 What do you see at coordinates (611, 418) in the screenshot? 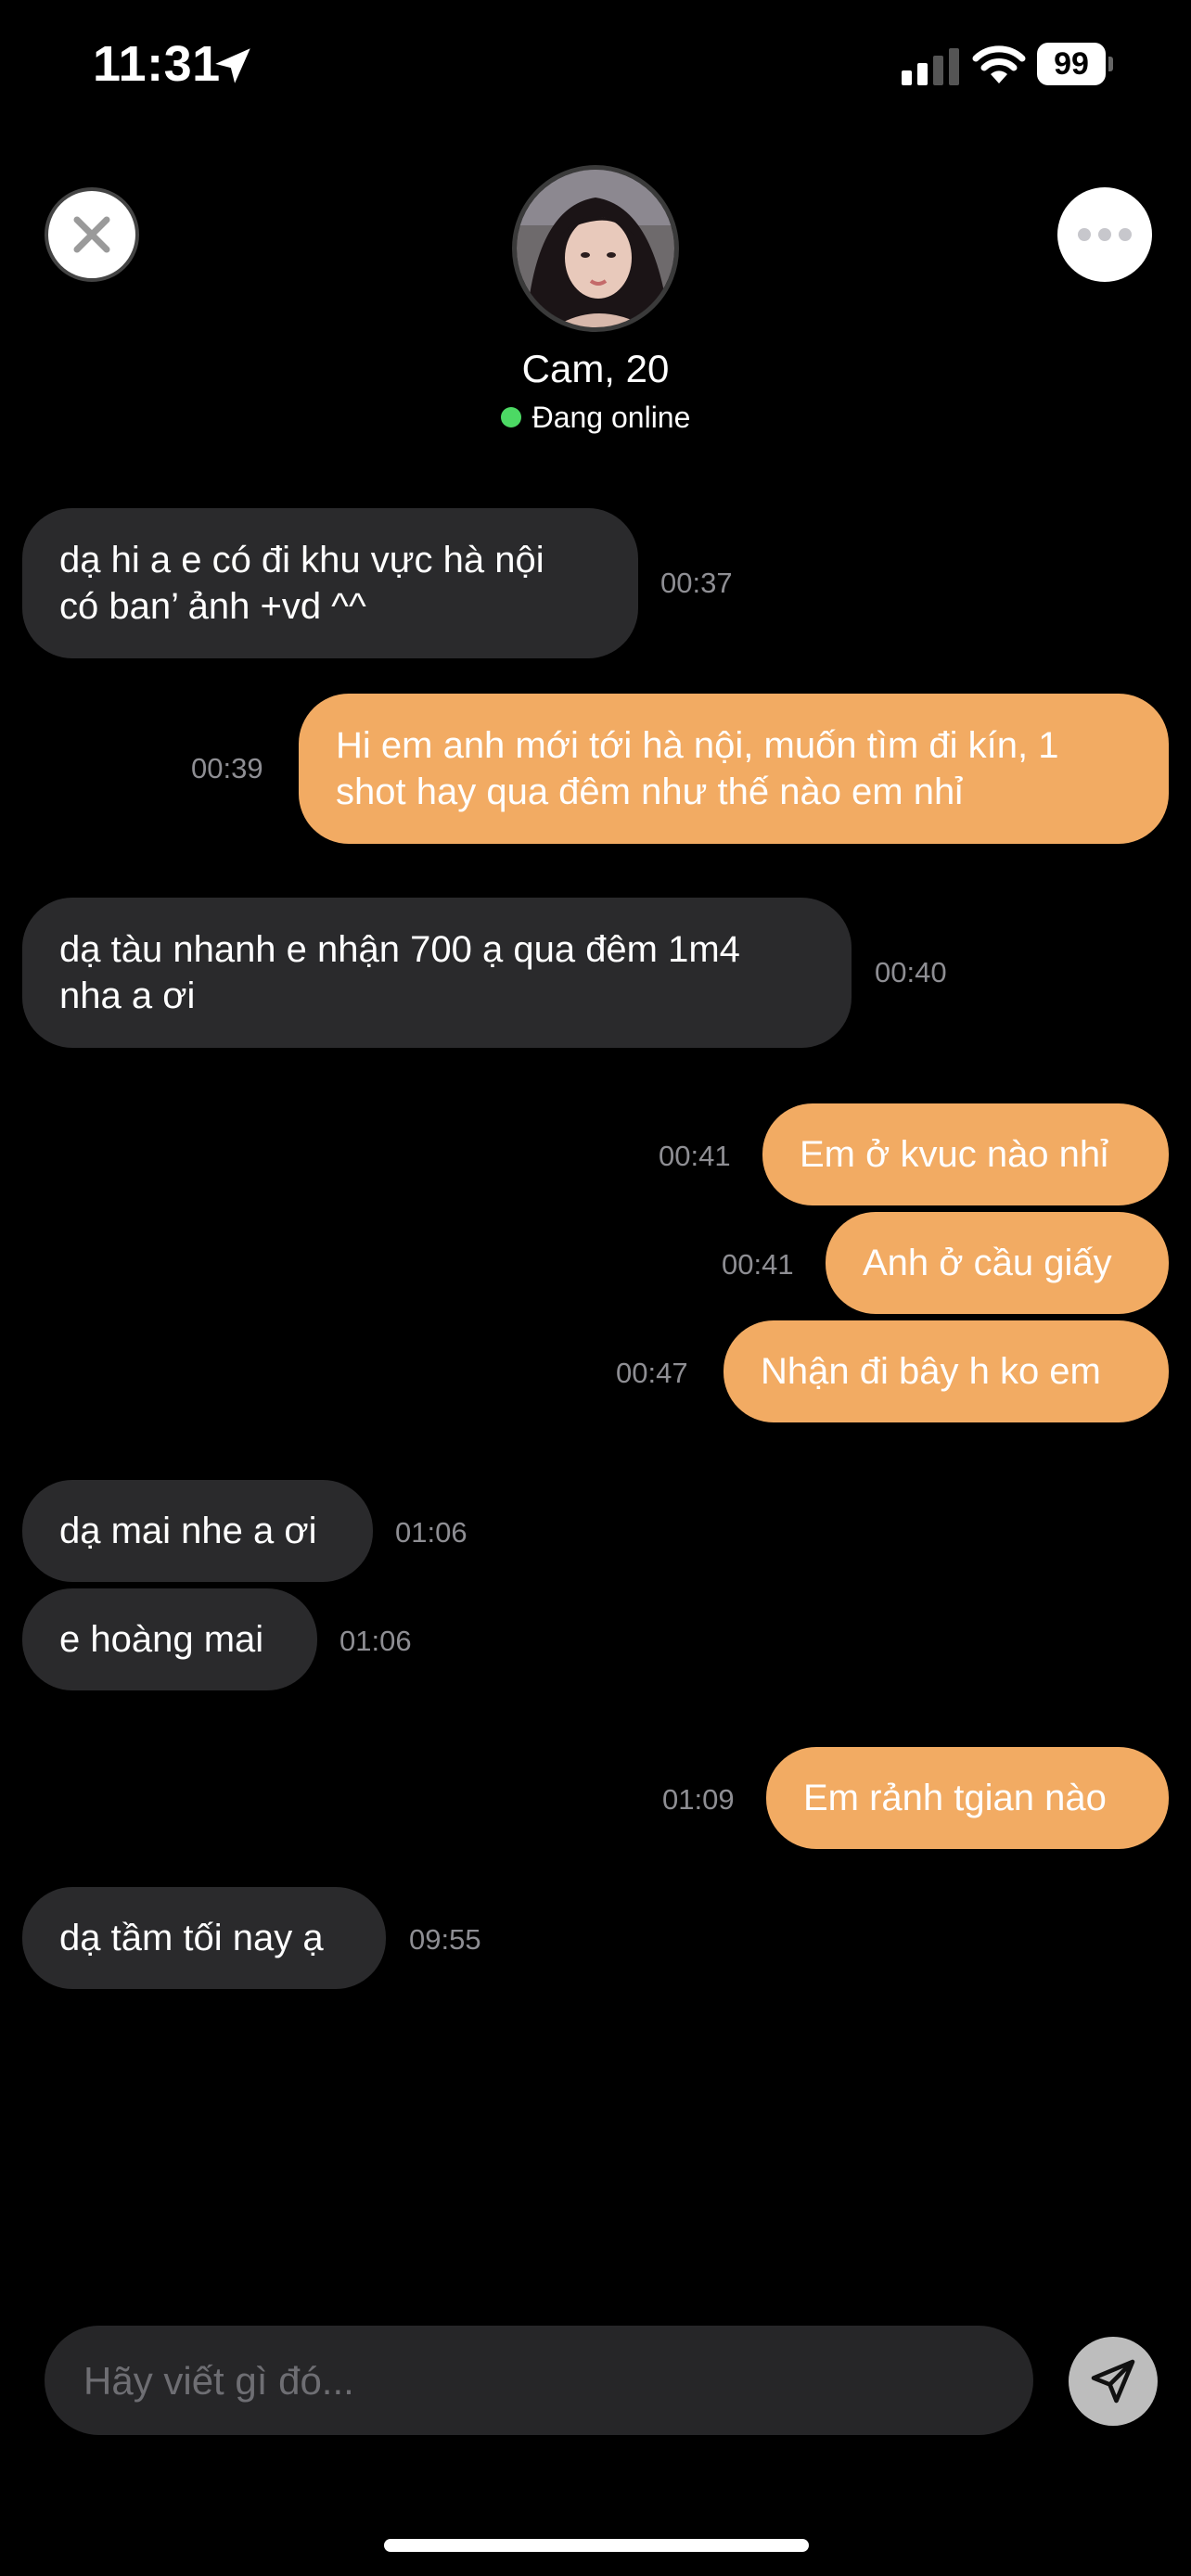
I see `online-status-label: Đang online` at bounding box center [611, 418].